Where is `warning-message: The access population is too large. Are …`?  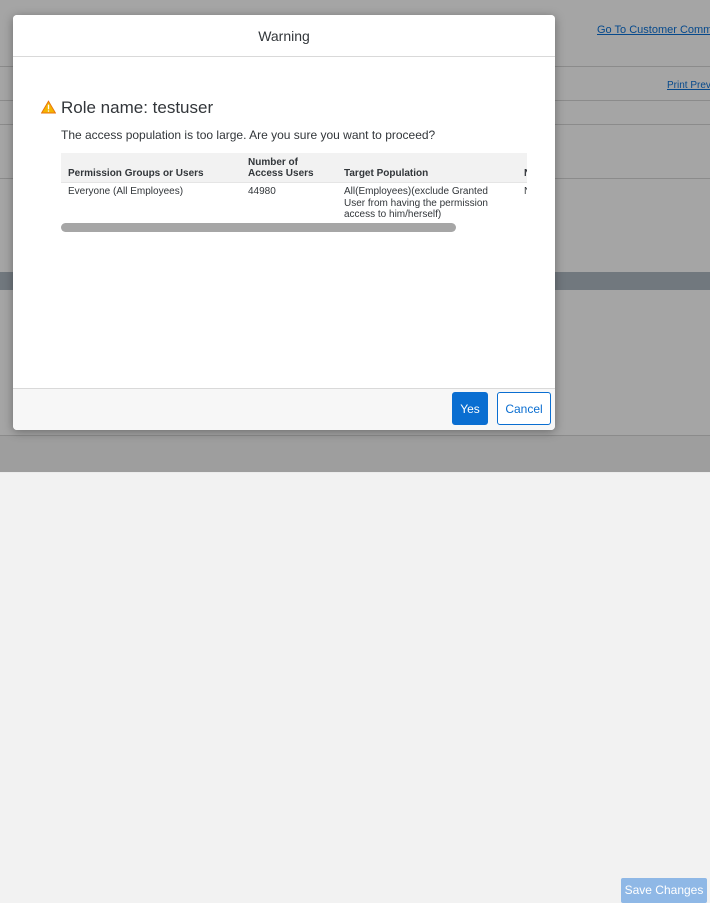 warning-message: The access population is too large. Are … is located at coordinates (248, 135).